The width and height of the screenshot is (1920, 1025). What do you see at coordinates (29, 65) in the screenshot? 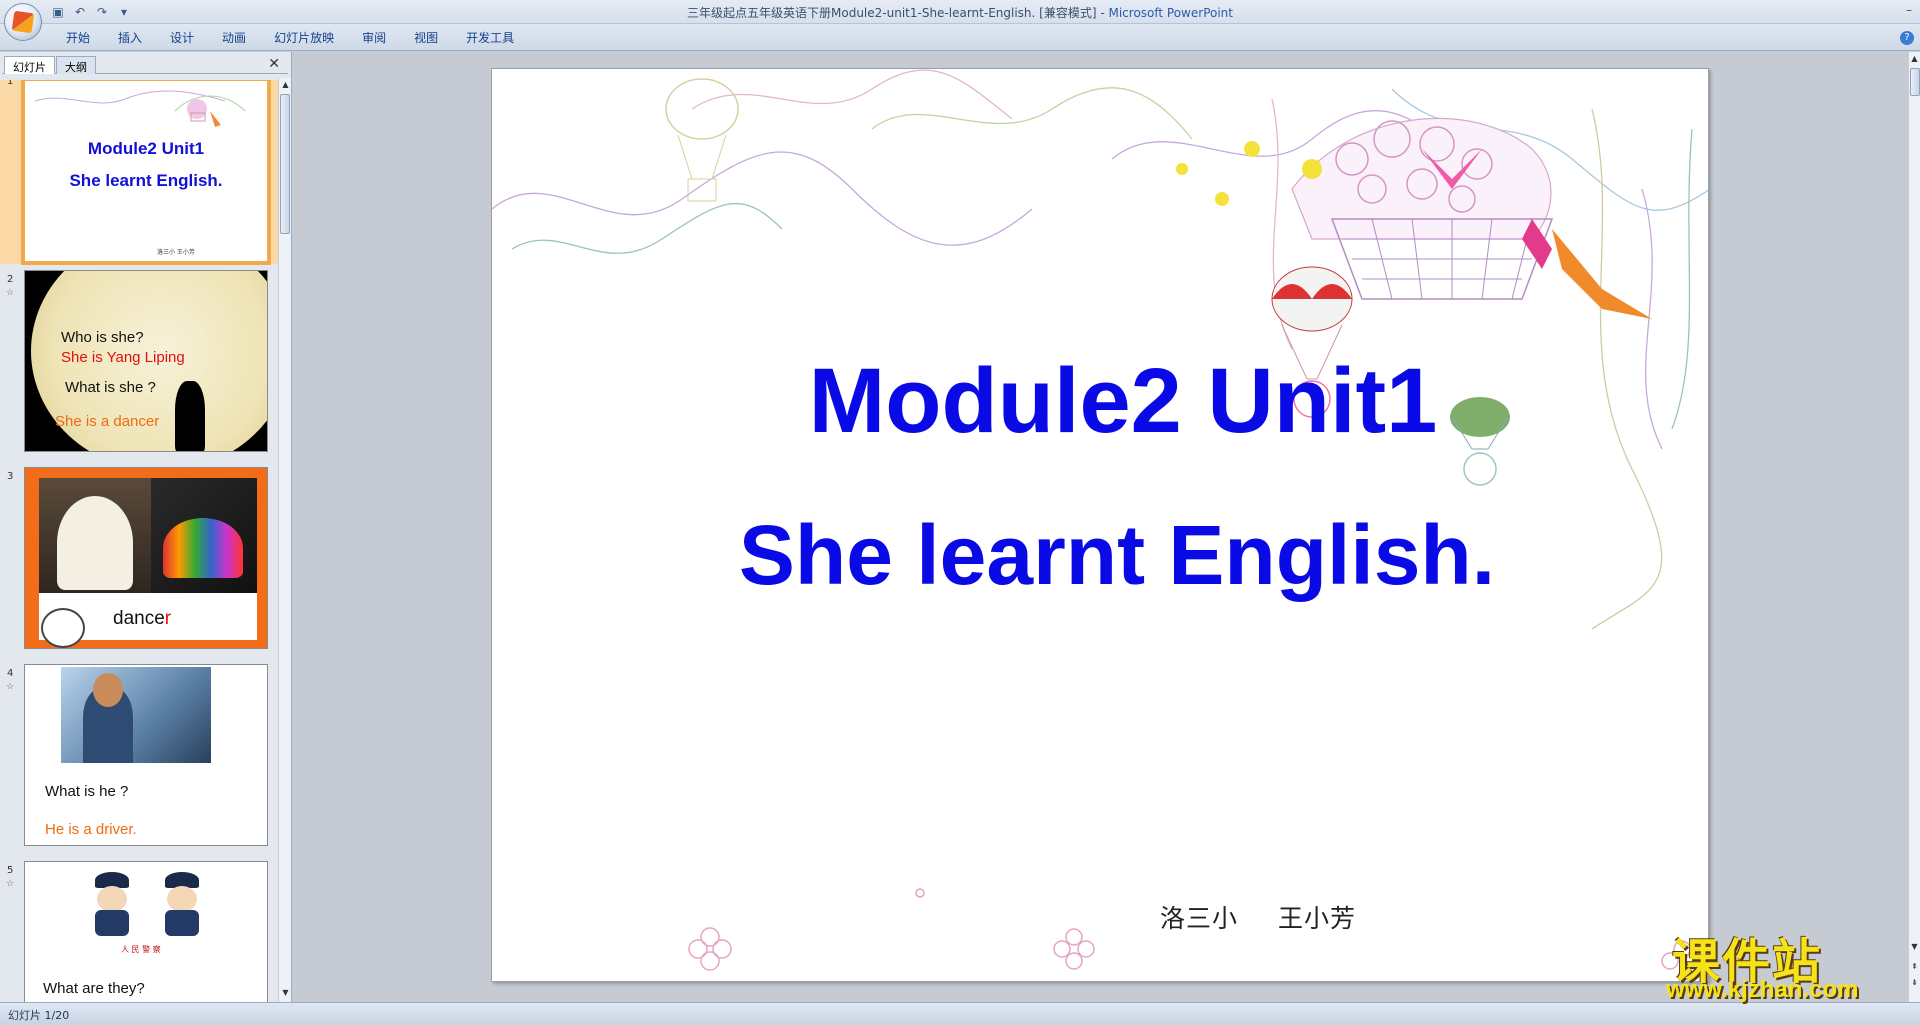
I see `tab-slides: 幻灯片` at bounding box center [29, 65].